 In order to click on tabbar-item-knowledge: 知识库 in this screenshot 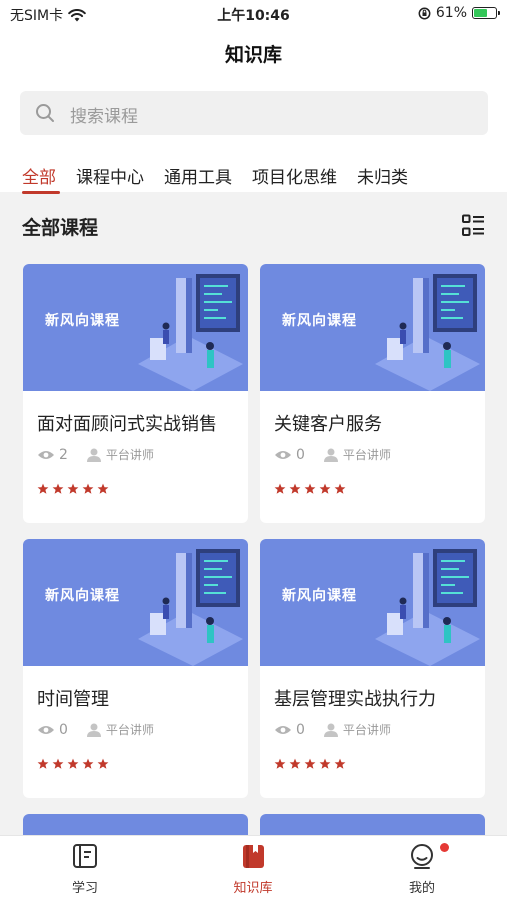, I will do `click(253, 869)`.